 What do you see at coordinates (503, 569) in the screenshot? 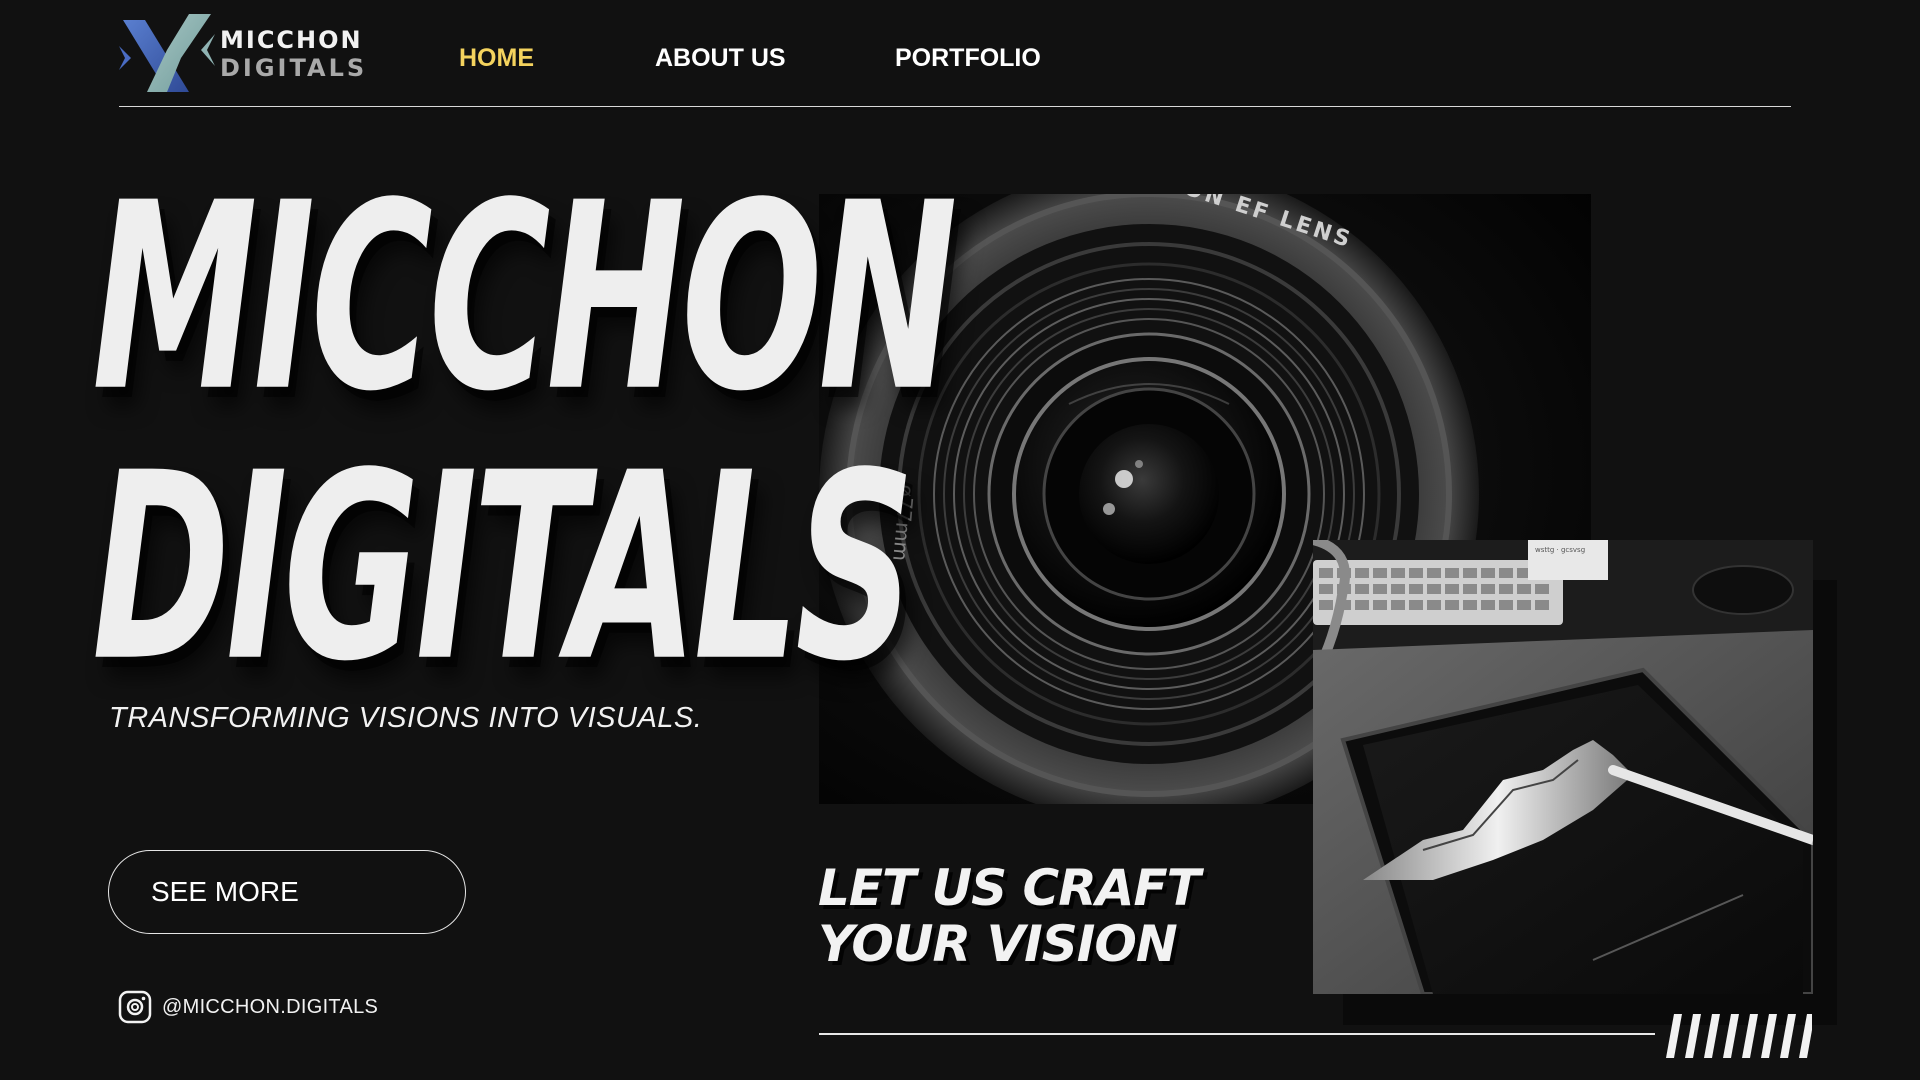
I see `hero-title-line2: DIGITALS` at bounding box center [503, 569].